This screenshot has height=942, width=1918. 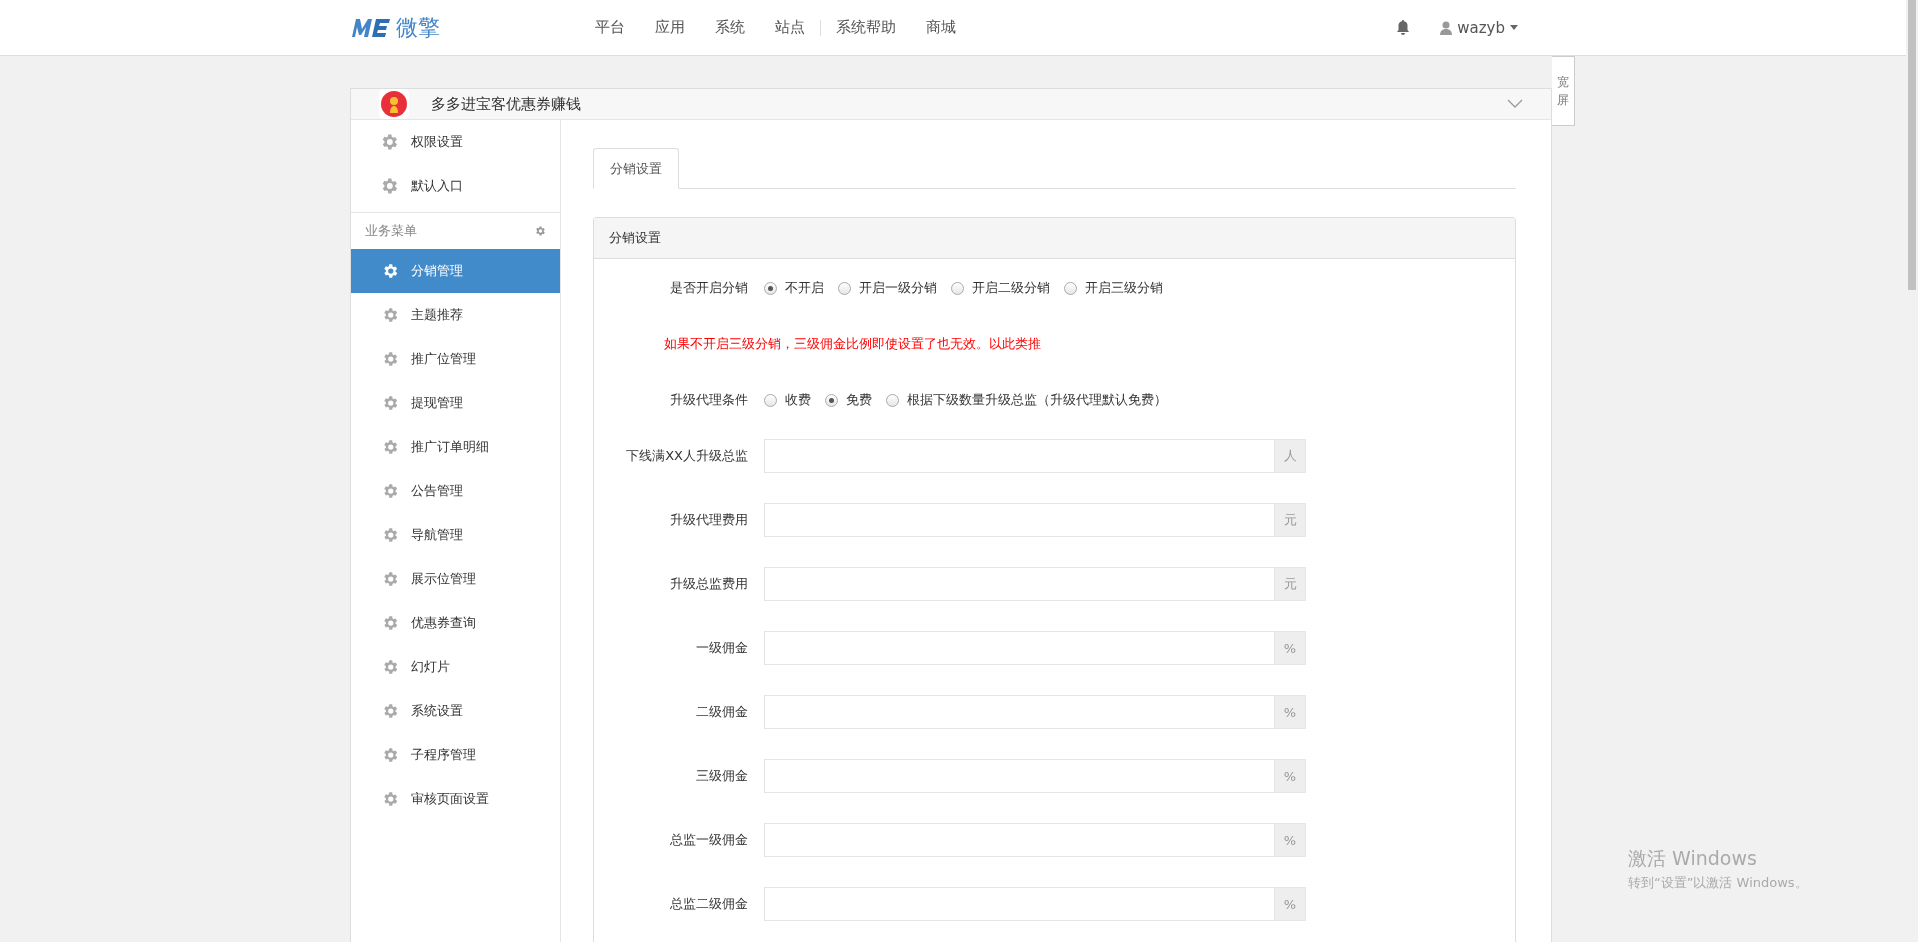 What do you see at coordinates (455, 186) in the screenshot?
I see `sidebar-item: 默认入口` at bounding box center [455, 186].